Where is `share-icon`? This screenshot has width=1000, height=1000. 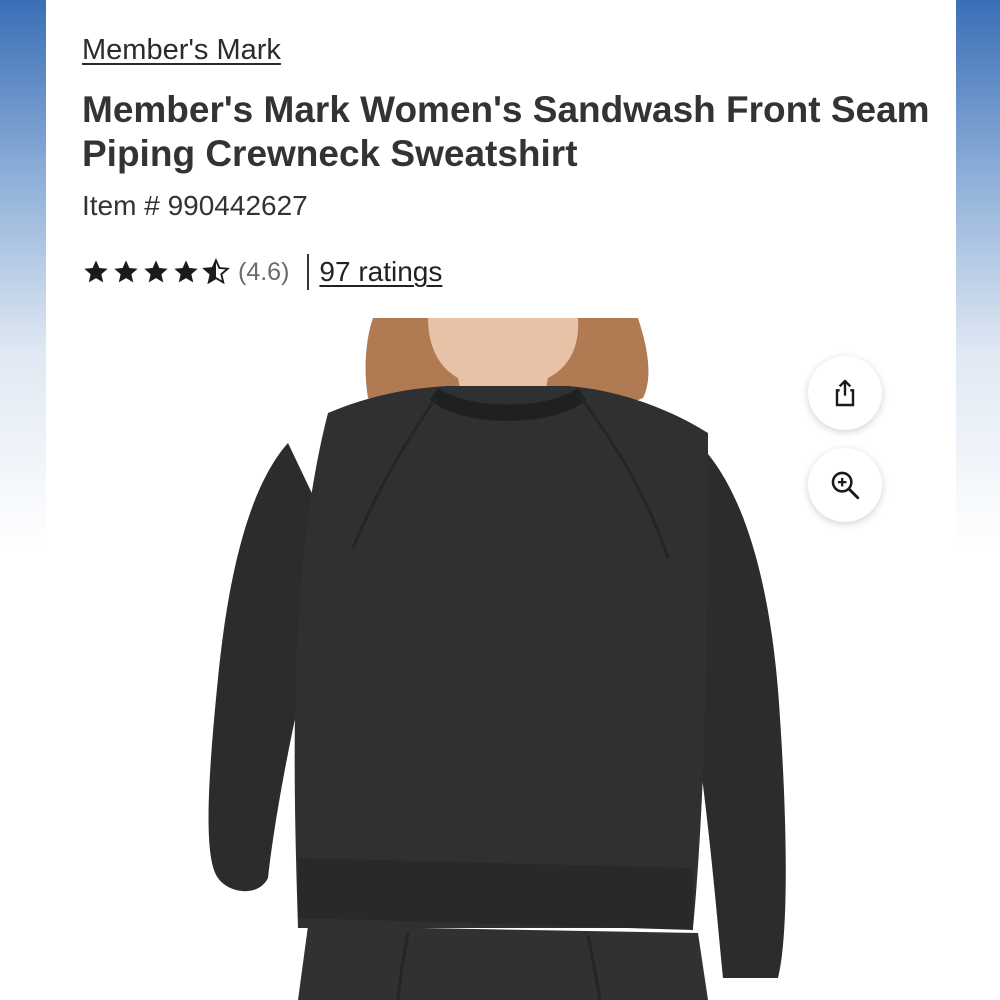 share-icon is located at coordinates (845, 393).